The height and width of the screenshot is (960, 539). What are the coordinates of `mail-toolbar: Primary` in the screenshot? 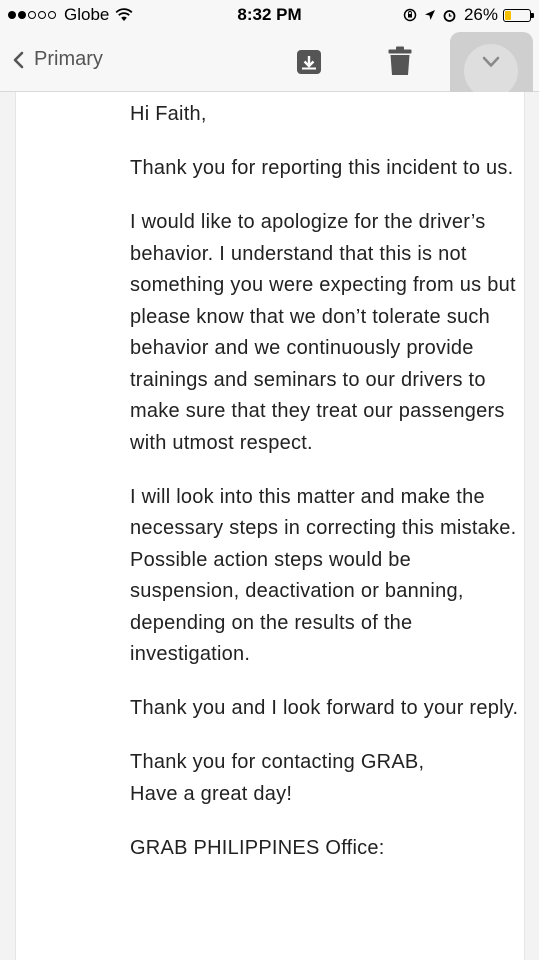 It's located at (269, 75).